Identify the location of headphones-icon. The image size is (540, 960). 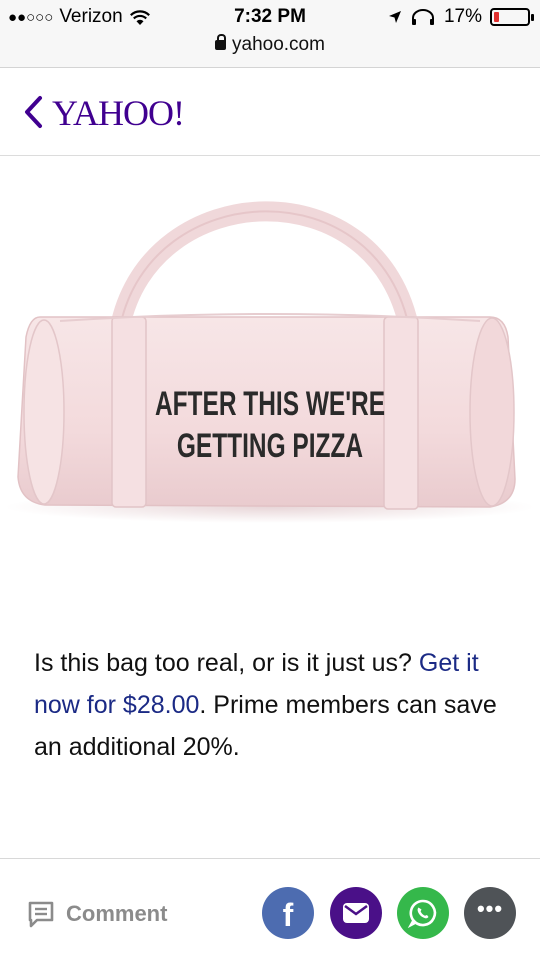
(422, 17).